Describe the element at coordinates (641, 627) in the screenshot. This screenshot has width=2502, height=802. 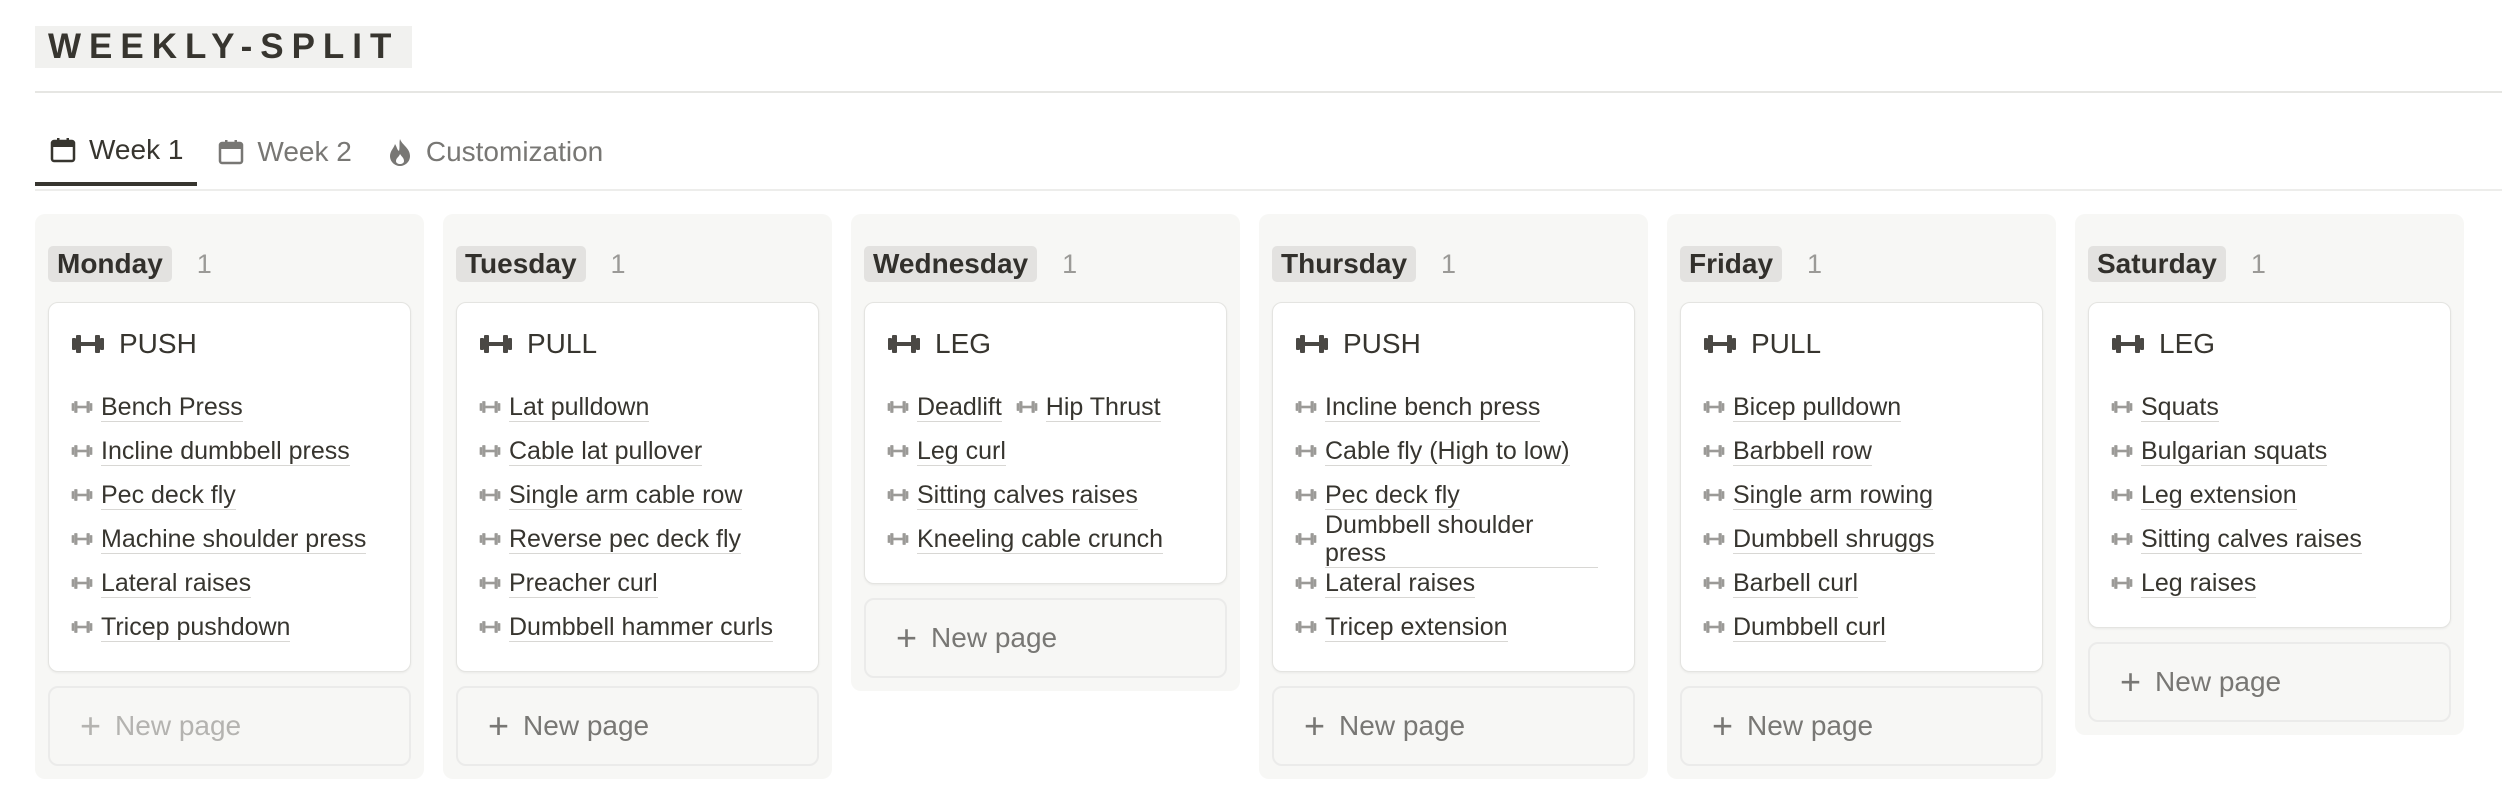
I see `exercise-label: Dumbbell hammer curls` at that location.